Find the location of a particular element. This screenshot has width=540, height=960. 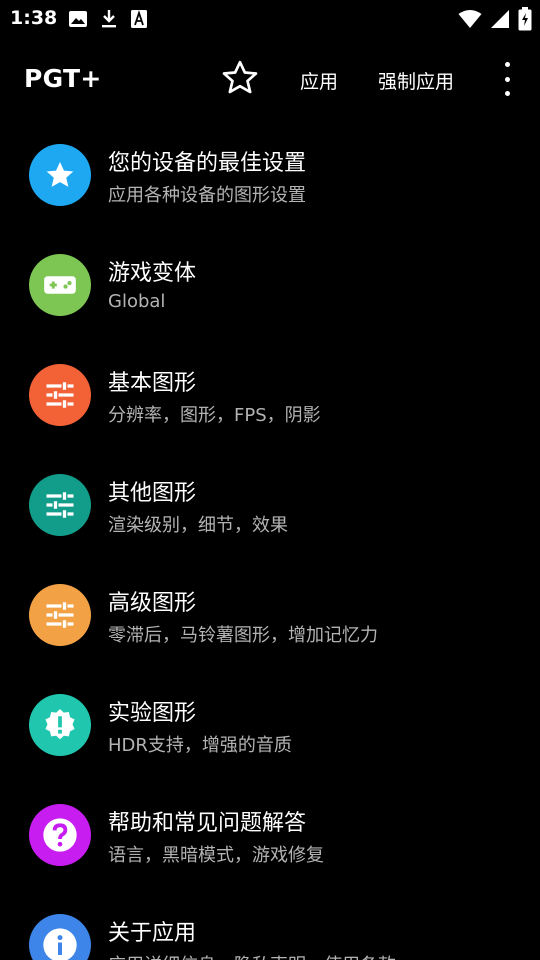

list-item-title: 关于应用 is located at coordinates (152, 933).